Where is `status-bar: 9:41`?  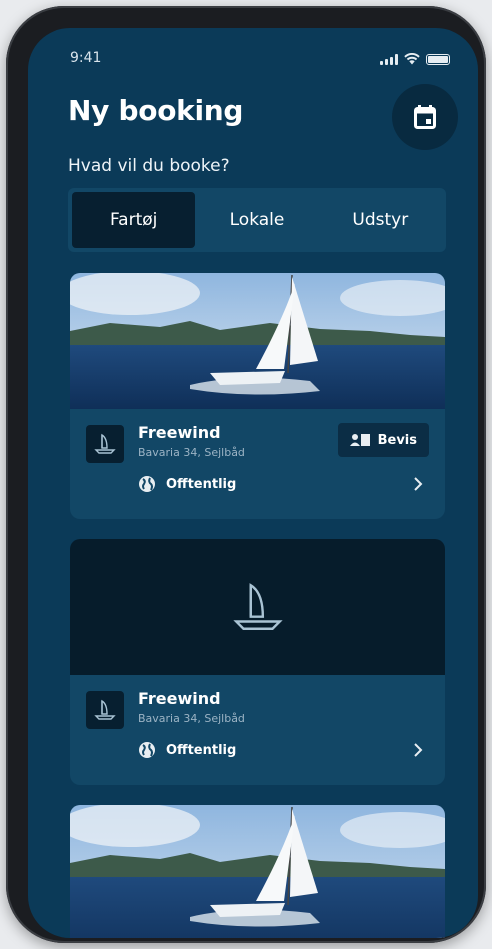
status-bar: 9:41 is located at coordinates (260, 60).